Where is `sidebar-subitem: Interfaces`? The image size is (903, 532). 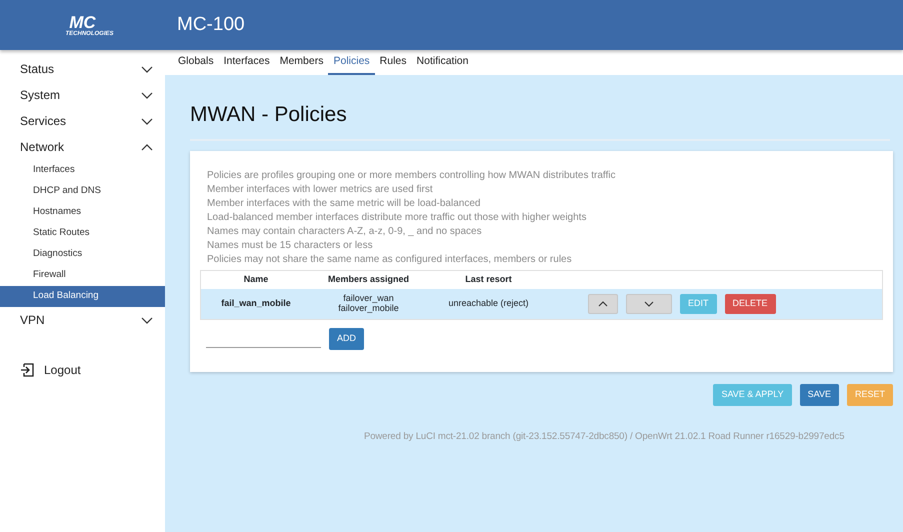 sidebar-subitem: Interfaces is located at coordinates (82, 170).